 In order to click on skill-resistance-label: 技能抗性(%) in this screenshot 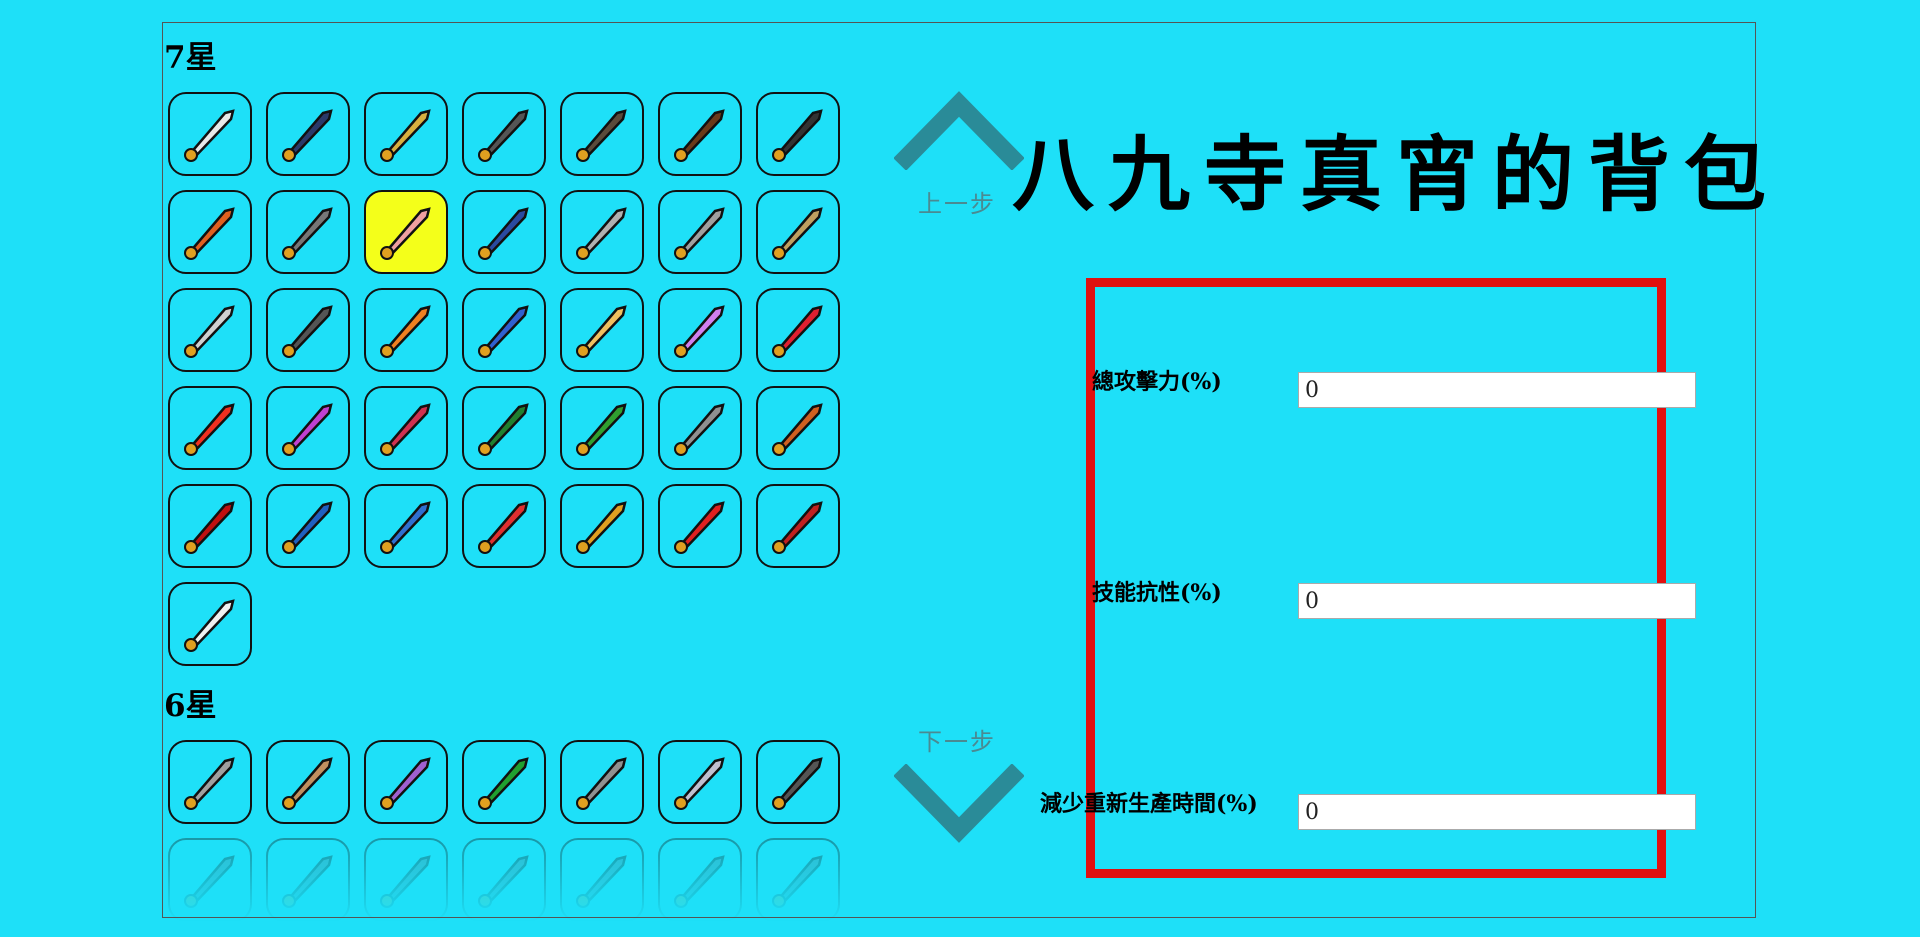, I will do `click(1157, 593)`.